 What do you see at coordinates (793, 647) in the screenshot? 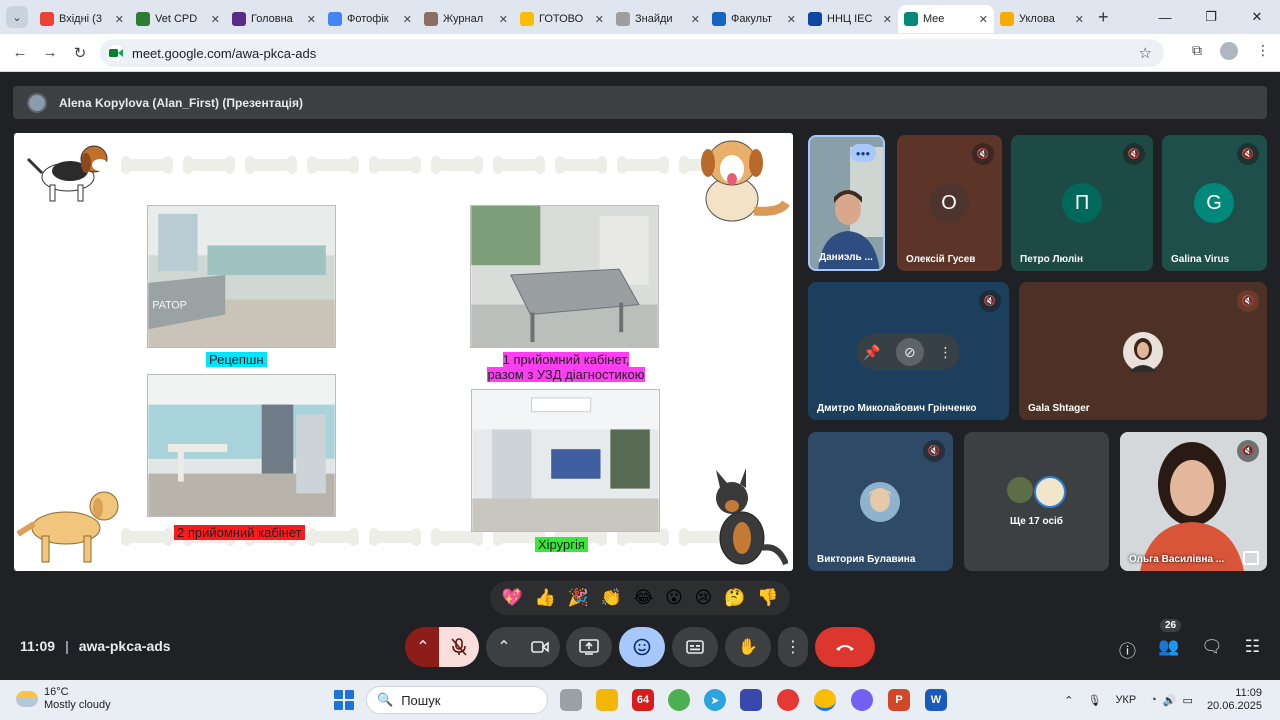
I see `more-options-button: ⋮` at bounding box center [793, 647].